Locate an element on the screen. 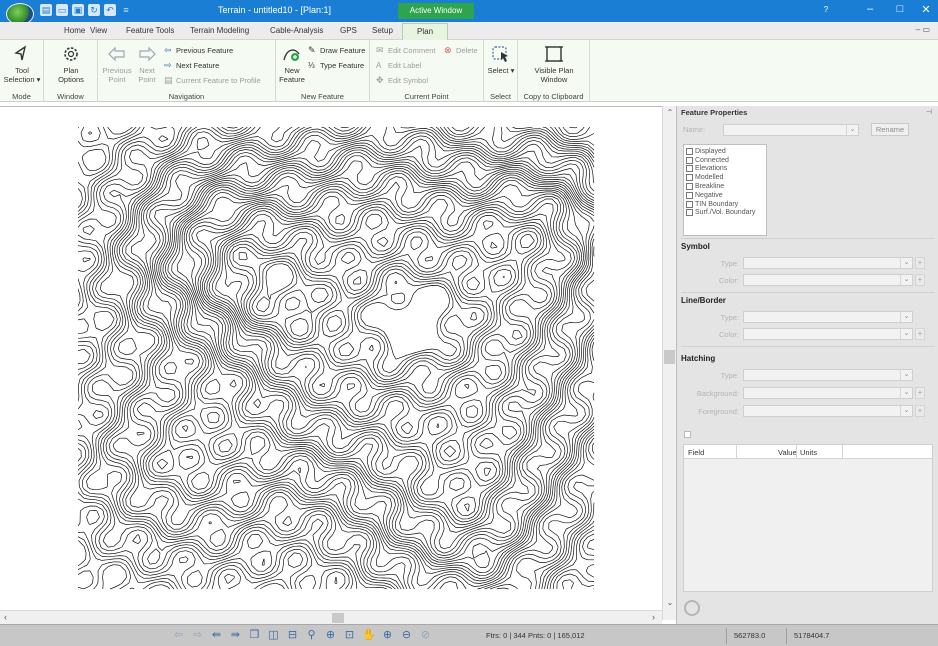 The image size is (938, 646). previous-feature-button: ⇦ Previous Feature is located at coordinates (198, 51).